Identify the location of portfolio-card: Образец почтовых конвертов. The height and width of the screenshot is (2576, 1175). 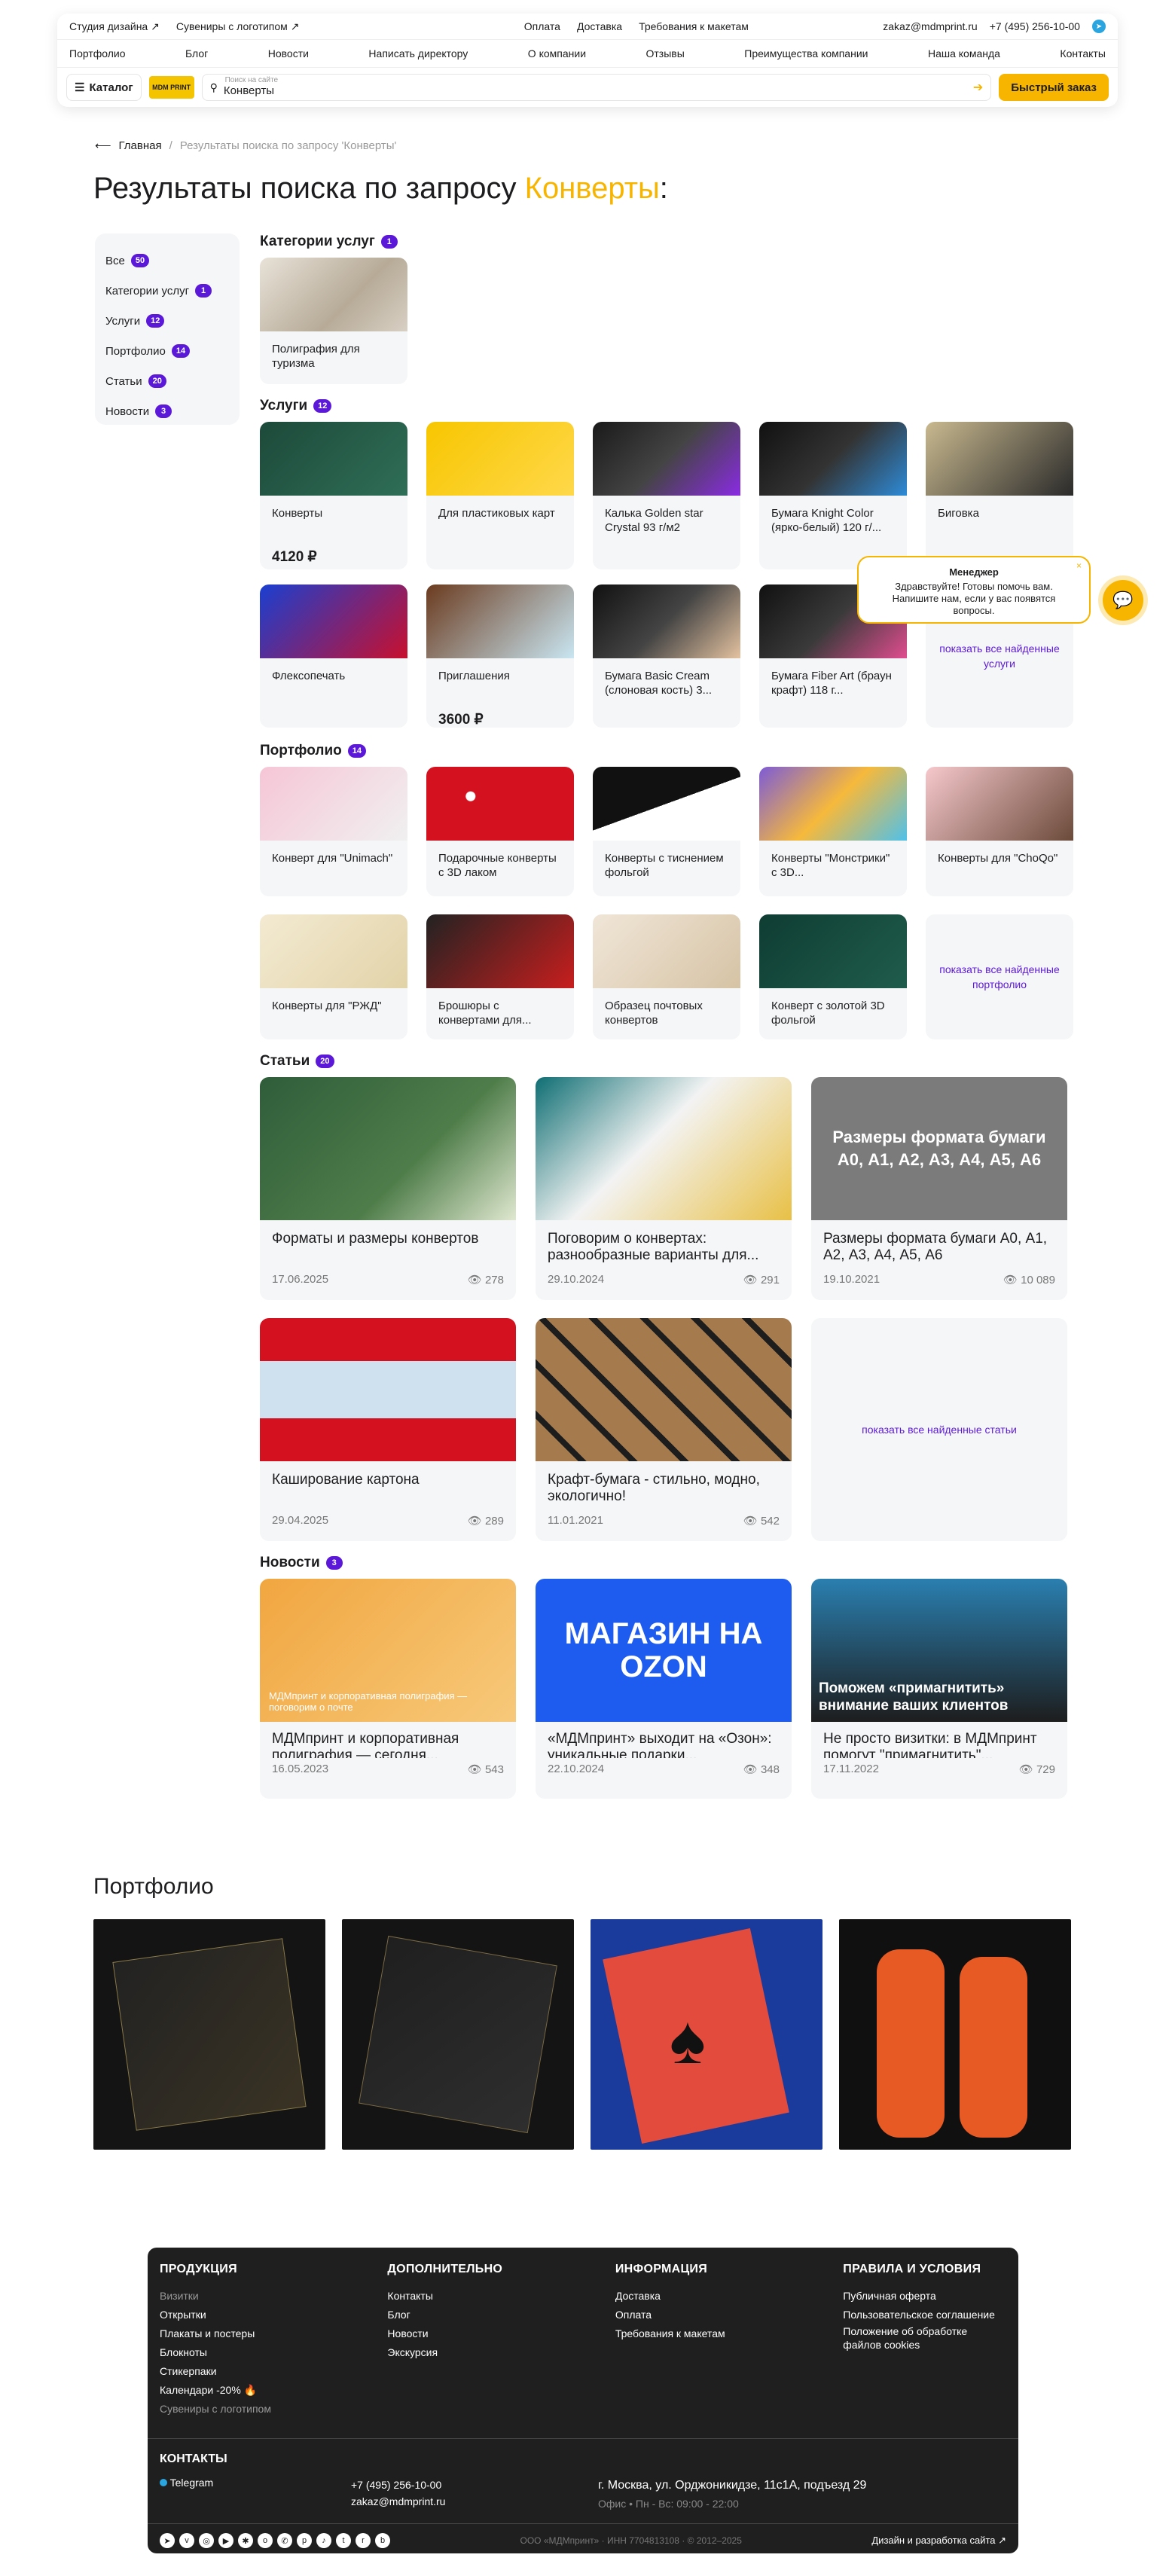
(666, 977).